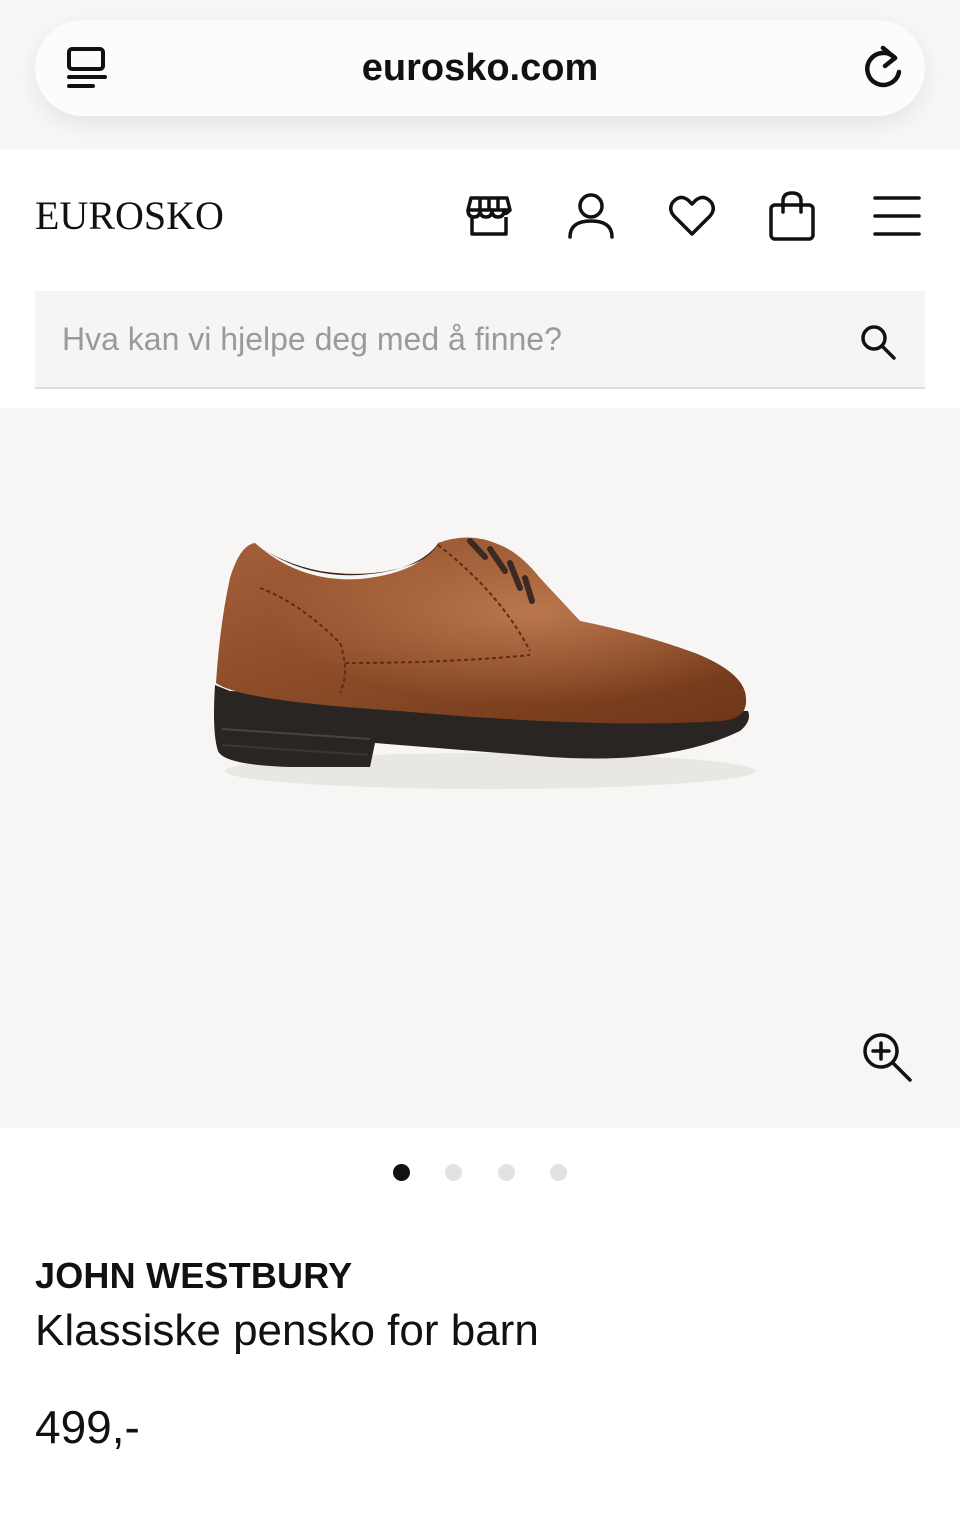 This screenshot has width=960, height=1528. Describe the element at coordinates (438, 339) in the screenshot. I see `search-input` at that location.